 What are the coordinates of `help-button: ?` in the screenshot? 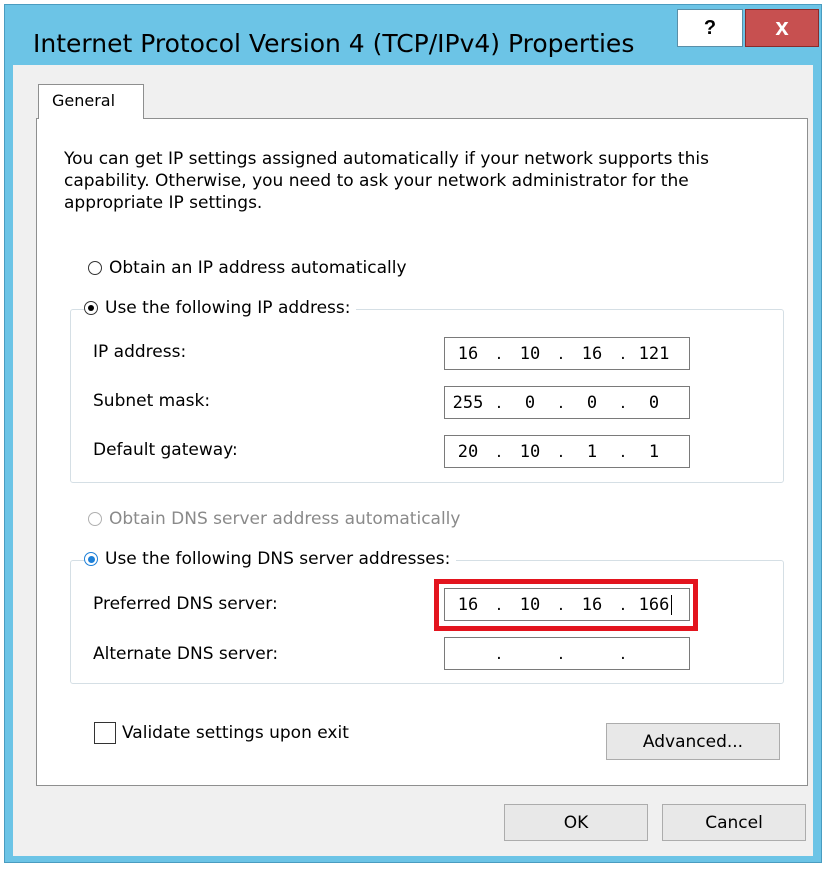 It's located at (710, 28).